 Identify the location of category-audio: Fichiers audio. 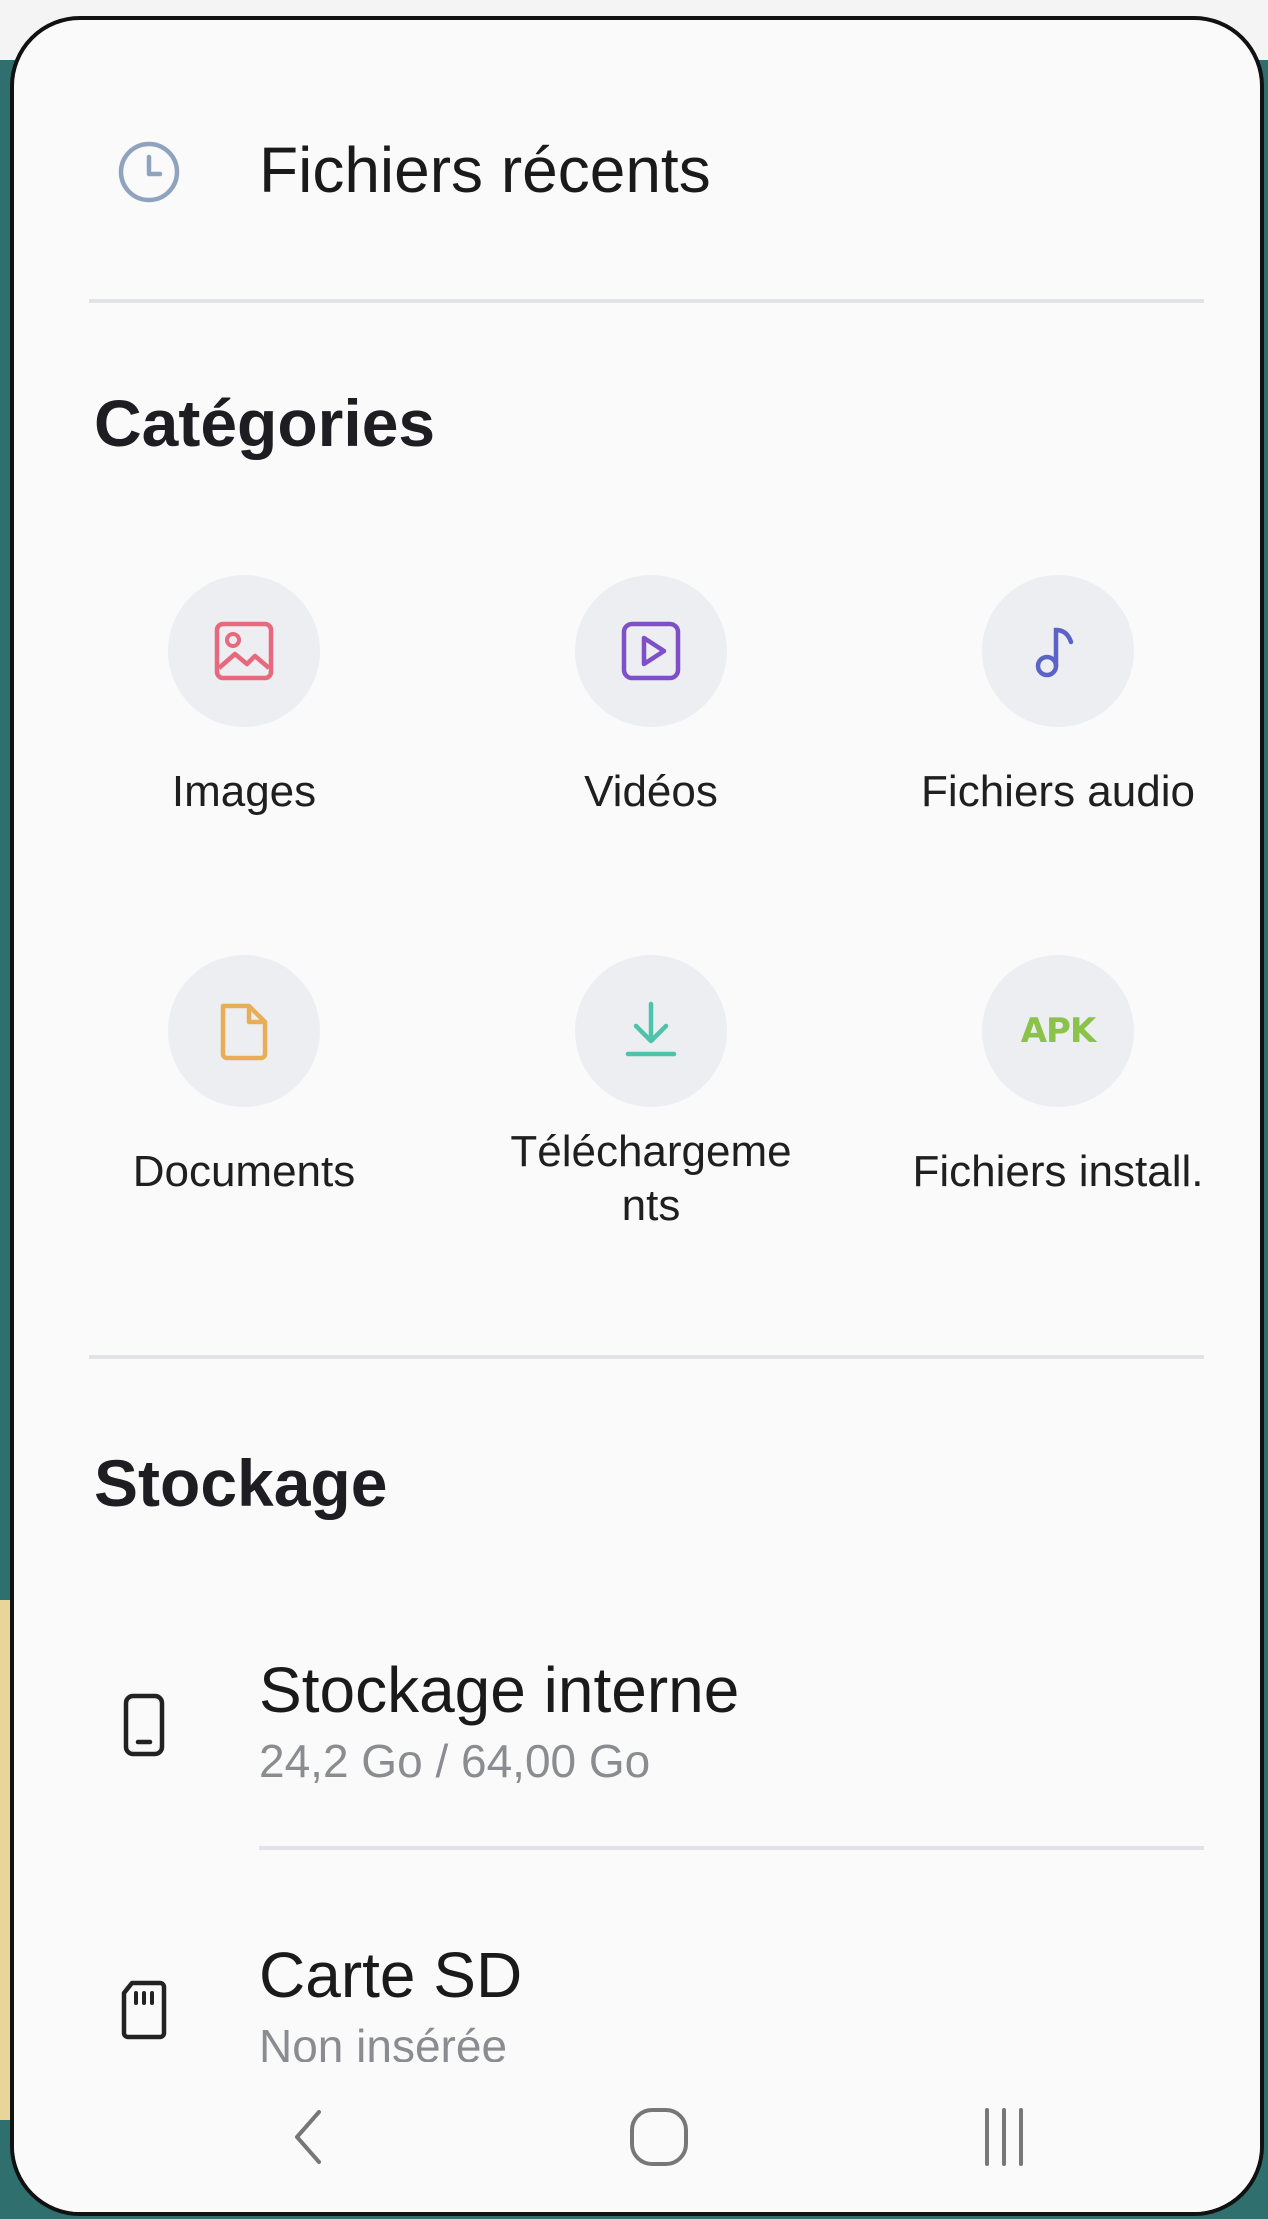
(1054, 697).